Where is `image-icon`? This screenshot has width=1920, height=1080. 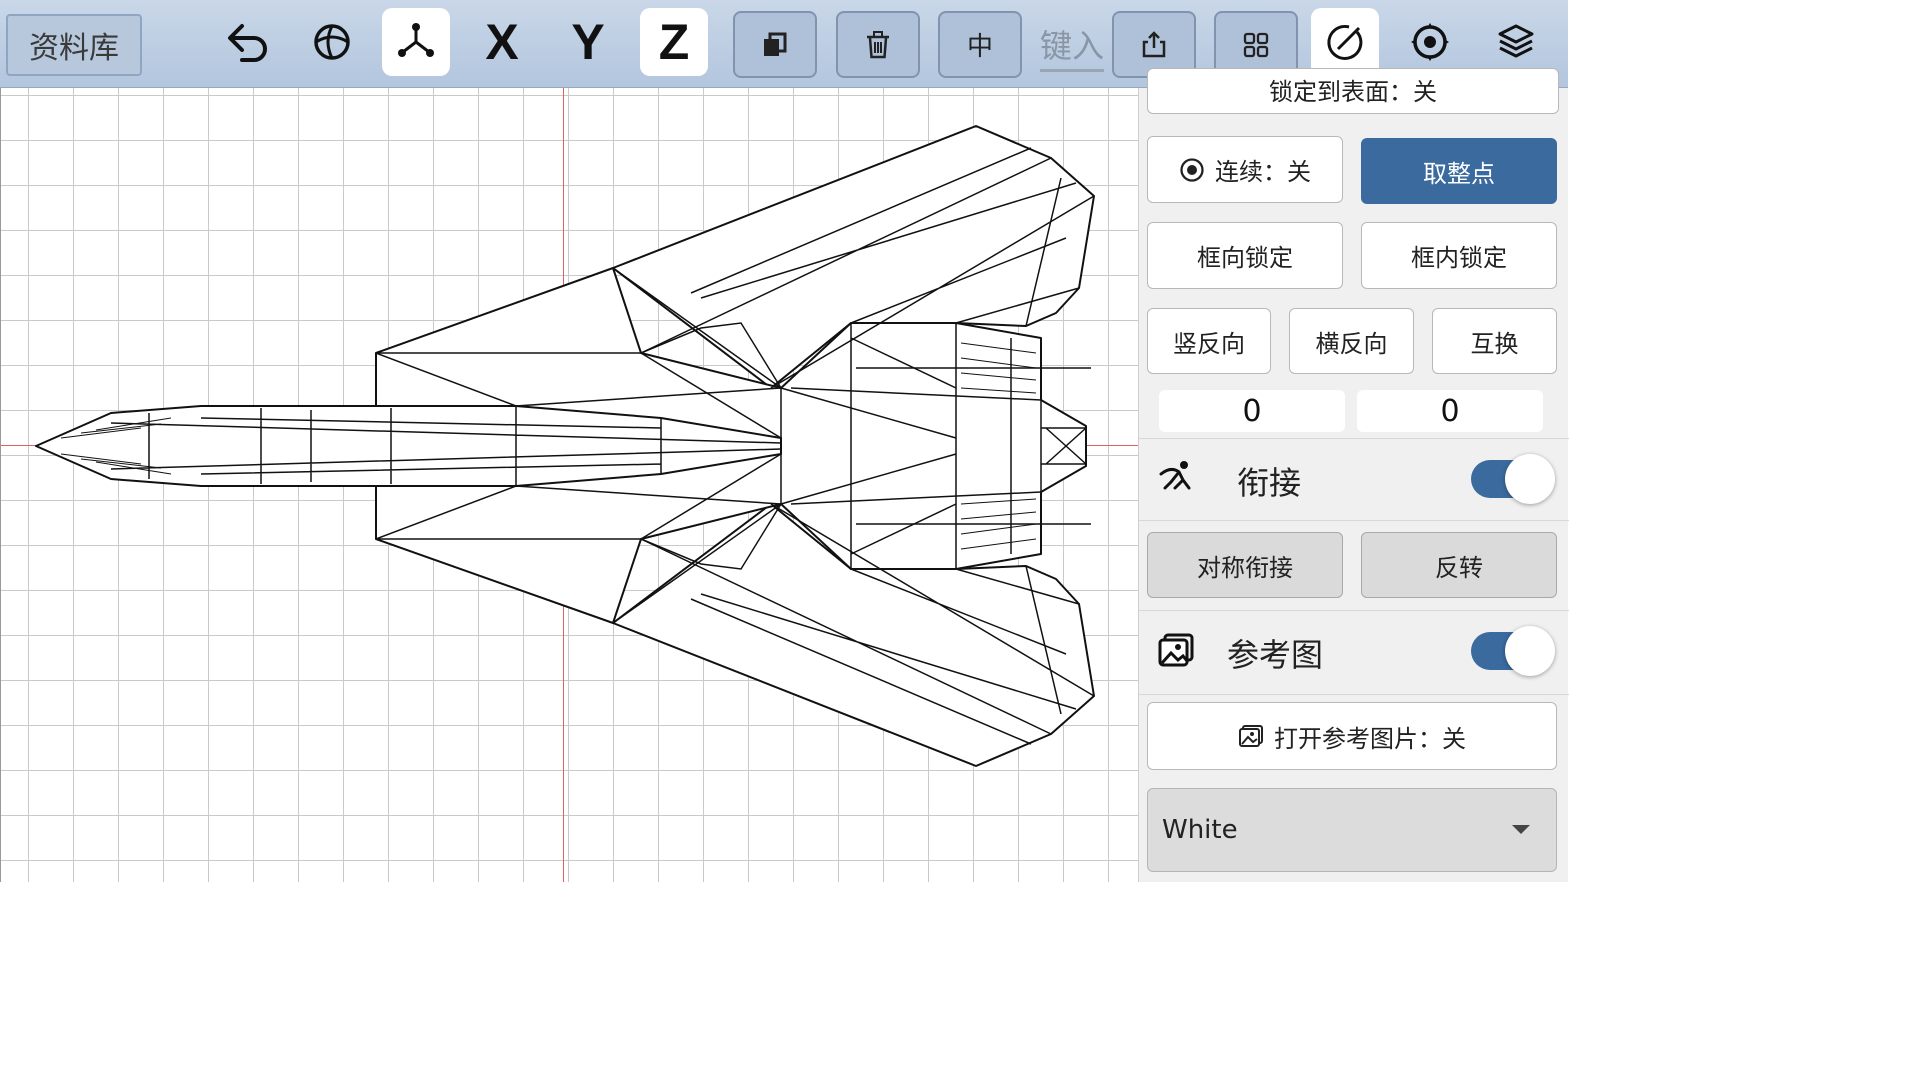
image-icon is located at coordinates (1251, 736).